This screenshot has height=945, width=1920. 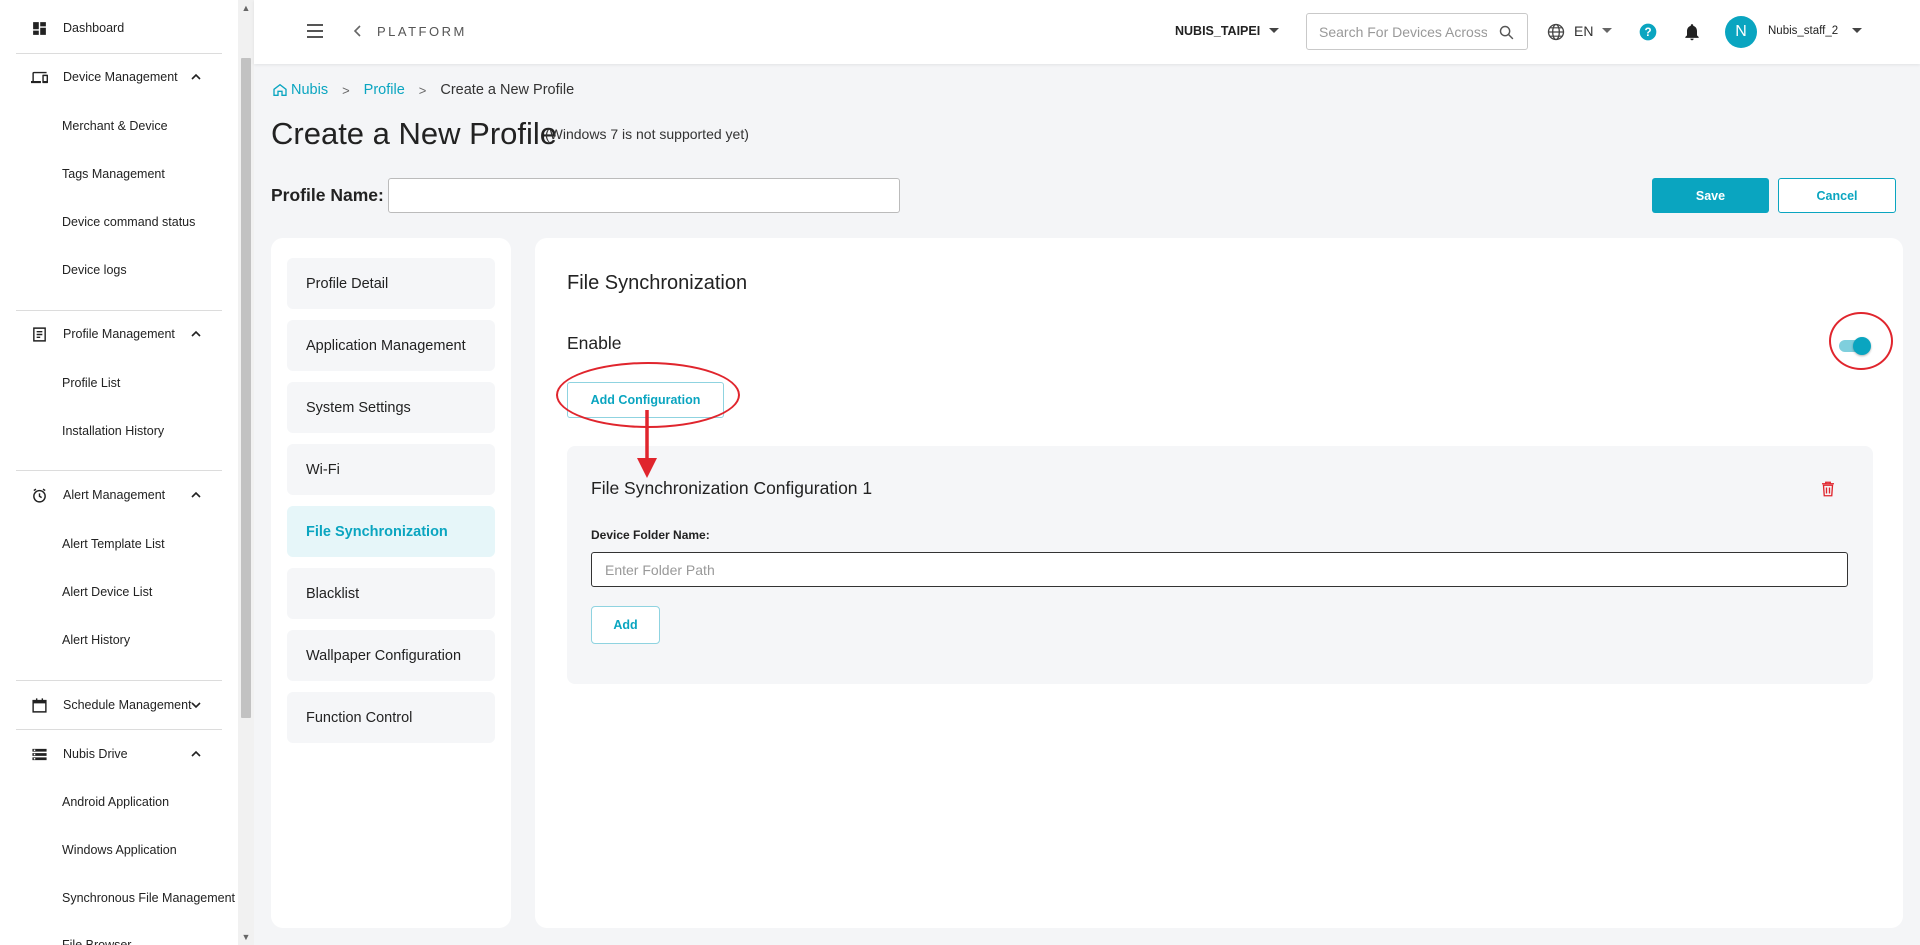 I want to click on enable-label: Enable, so click(x=594, y=343).